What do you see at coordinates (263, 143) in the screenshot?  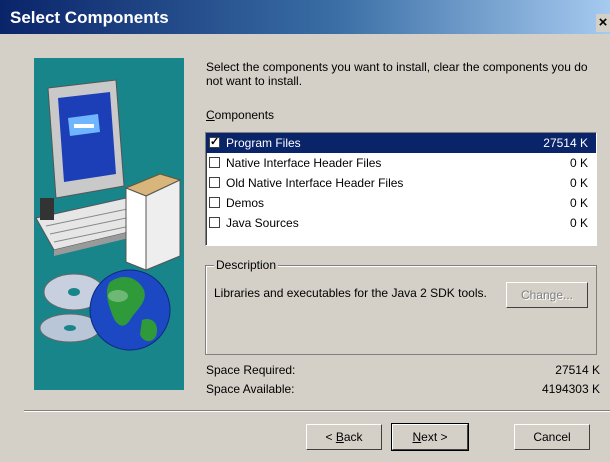 I see `component-name: Program Files` at bounding box center [263, 143].